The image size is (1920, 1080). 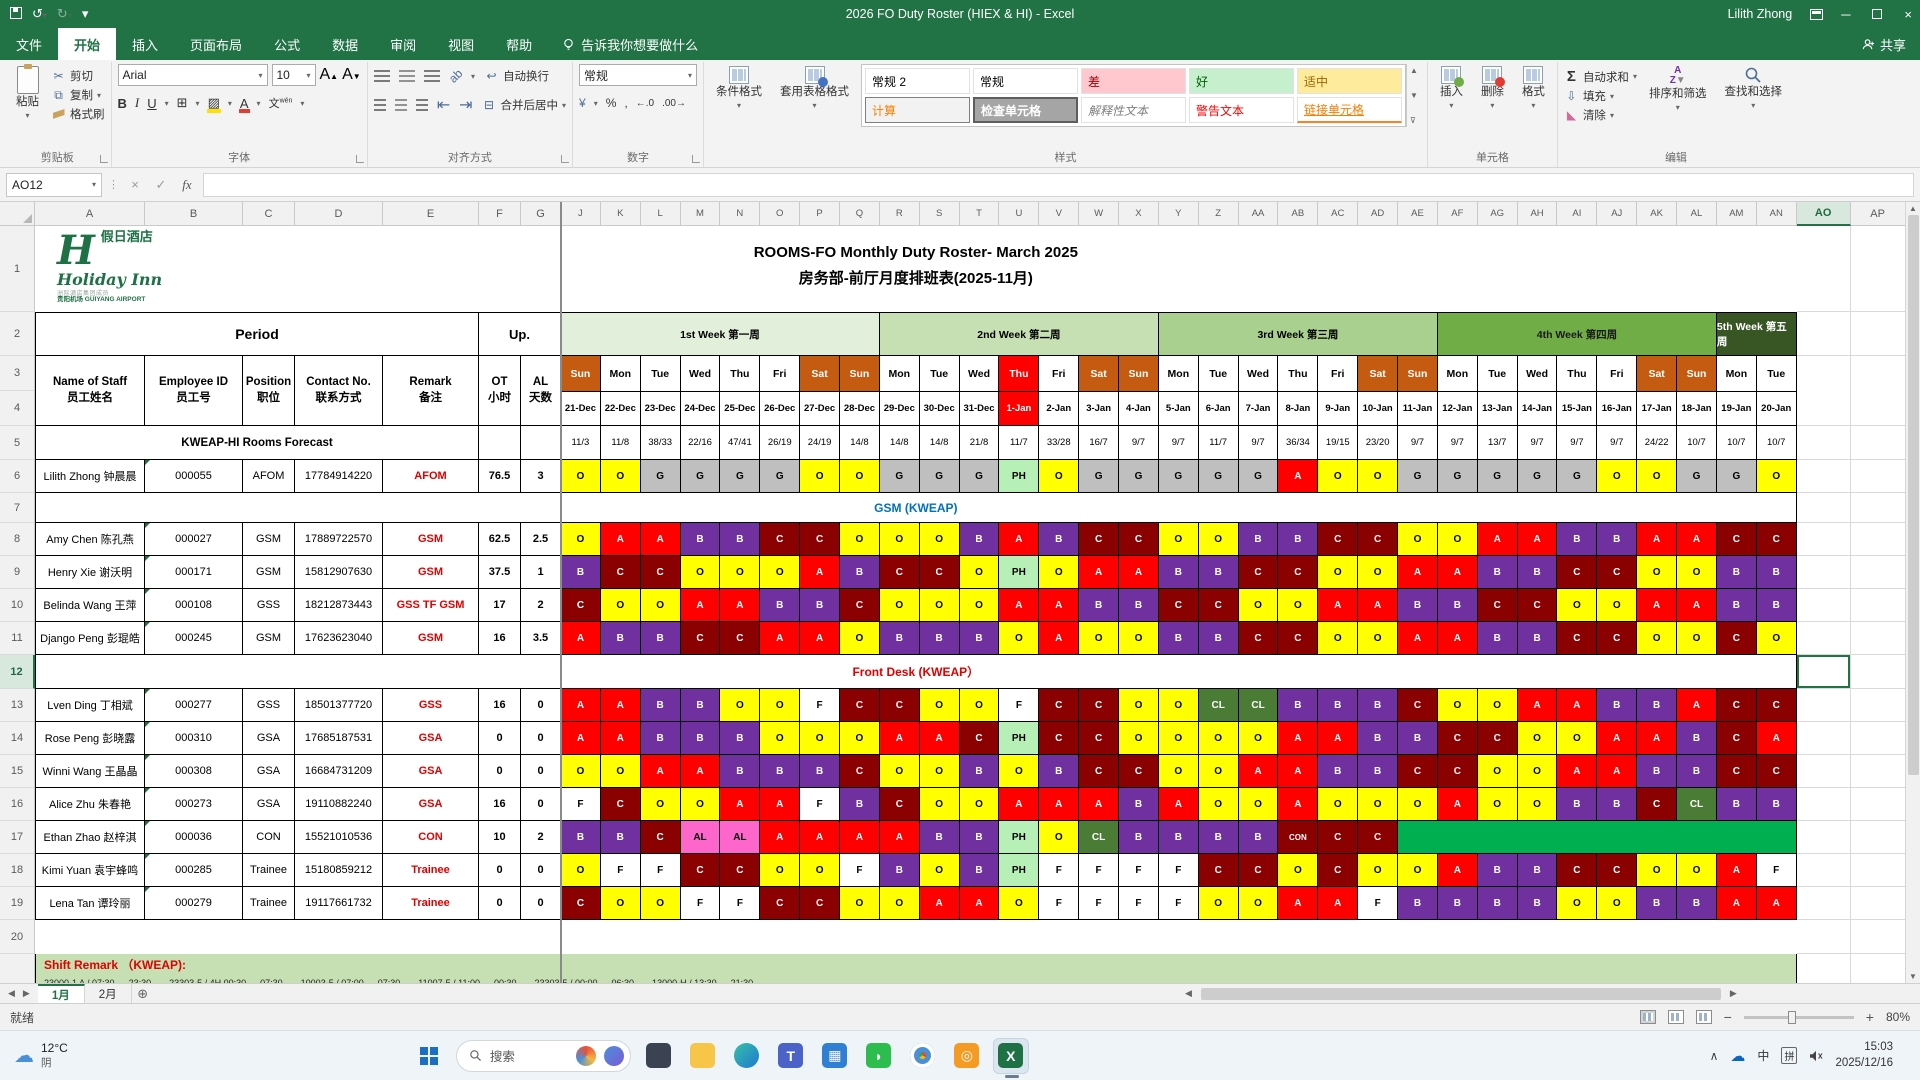 I want to click on row-header-17: 17, so click(x=17, y=837).